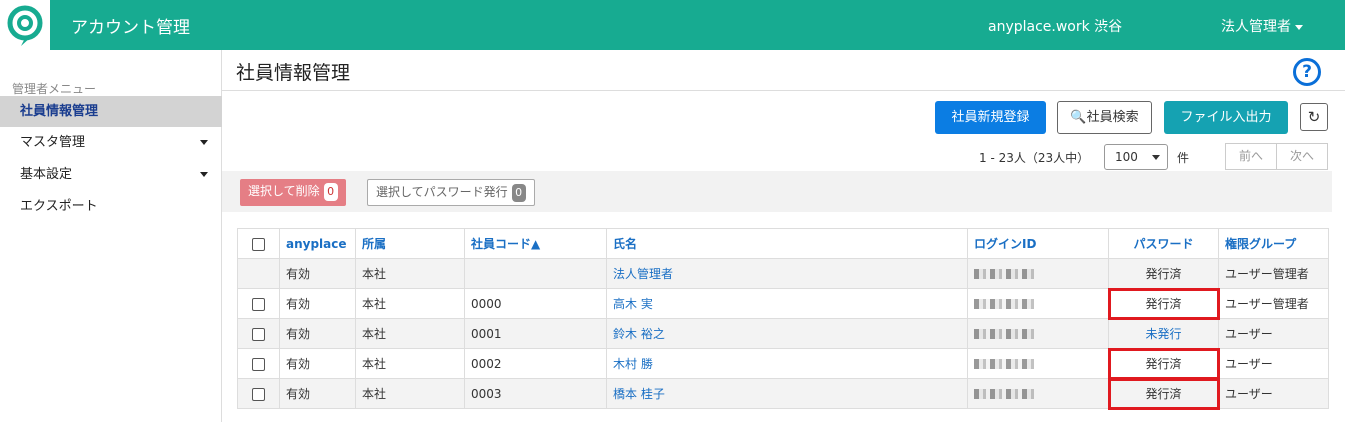 The width and height of the screenshot is (1345, 422). Describe the element at coordinates (1183, 158) in the screenshot. I see `per-page-unit: 件` at that location.